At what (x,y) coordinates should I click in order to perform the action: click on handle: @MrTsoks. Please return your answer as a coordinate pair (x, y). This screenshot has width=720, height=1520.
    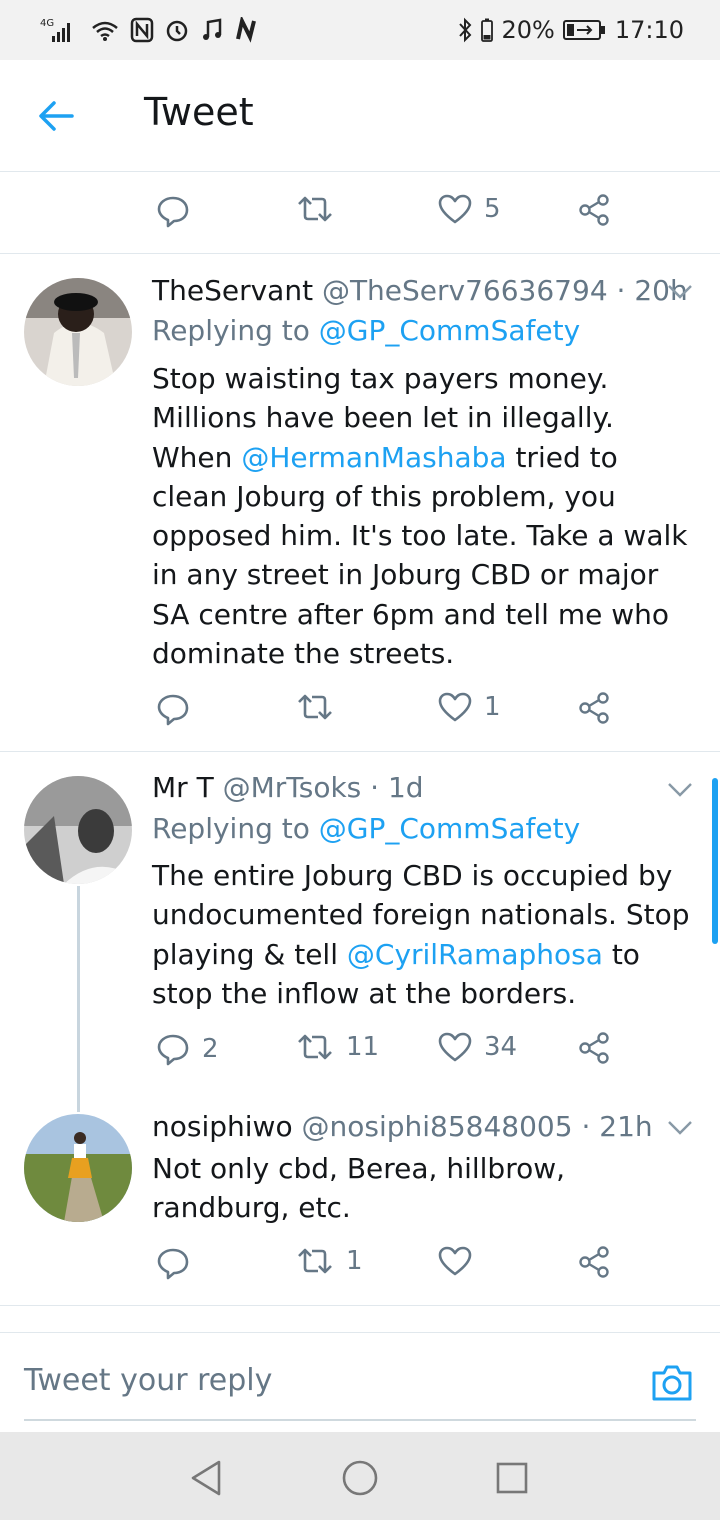
    Looking at the image, I should click on (292, 787).